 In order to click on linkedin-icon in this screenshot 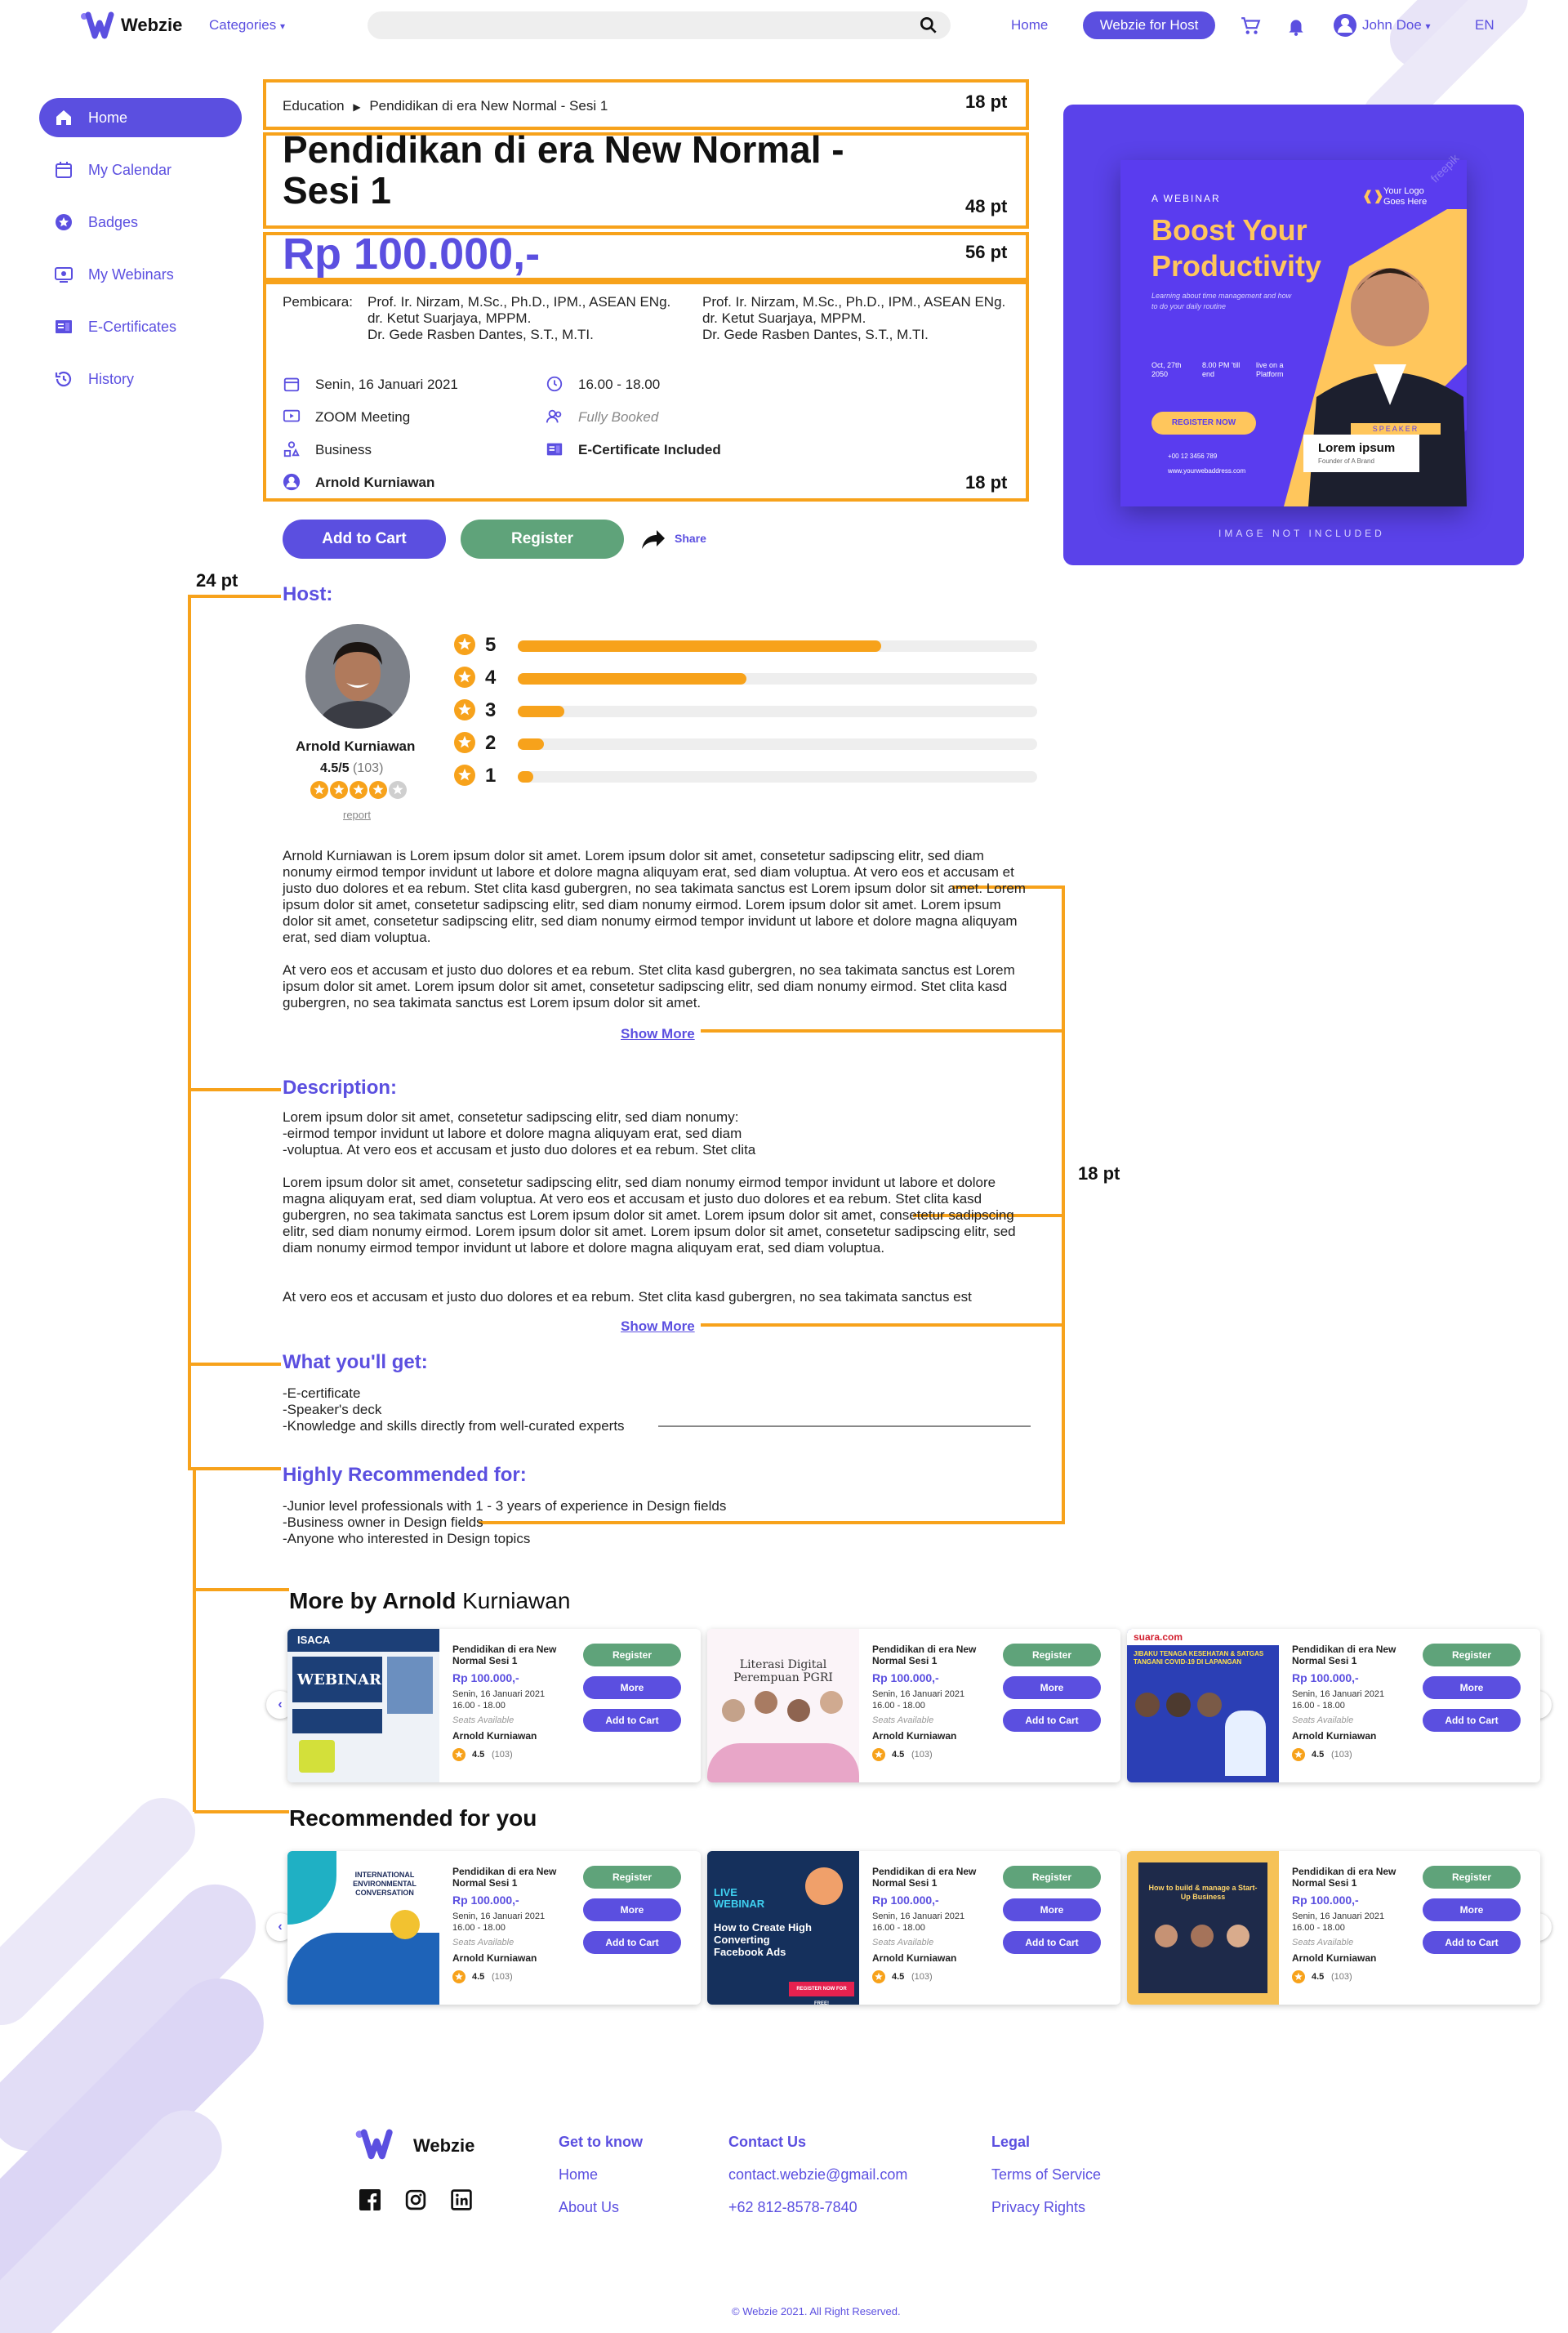, I will do `click(461, 2199)`.